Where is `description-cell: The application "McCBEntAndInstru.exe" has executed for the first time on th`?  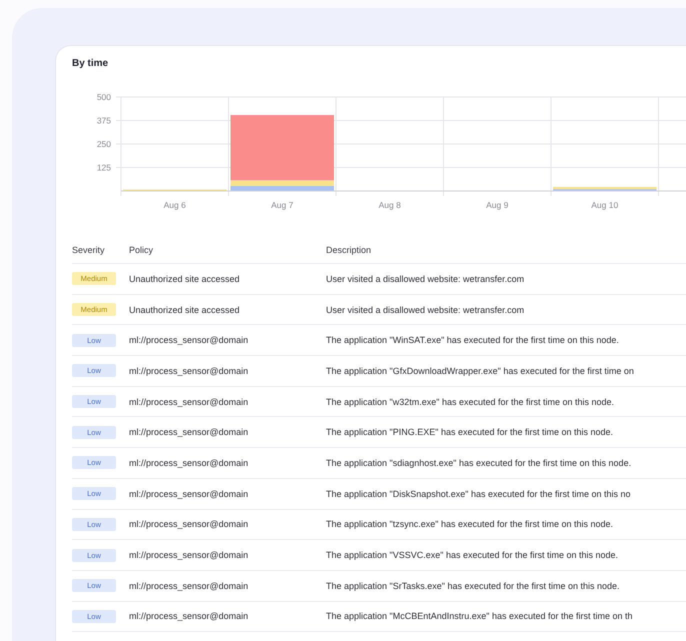 description-cell: The application "McCBEntAndInstru.exe" has executed for the first time on th is located at coordinates (479, 616).